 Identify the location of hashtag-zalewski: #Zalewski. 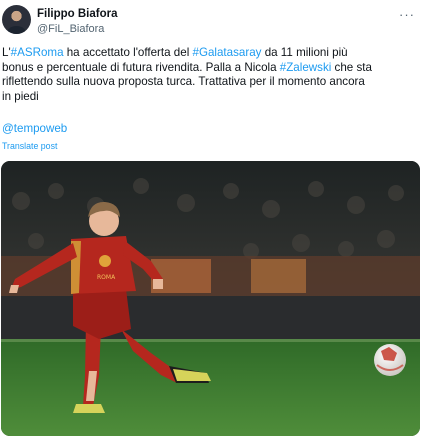
(306, 67).